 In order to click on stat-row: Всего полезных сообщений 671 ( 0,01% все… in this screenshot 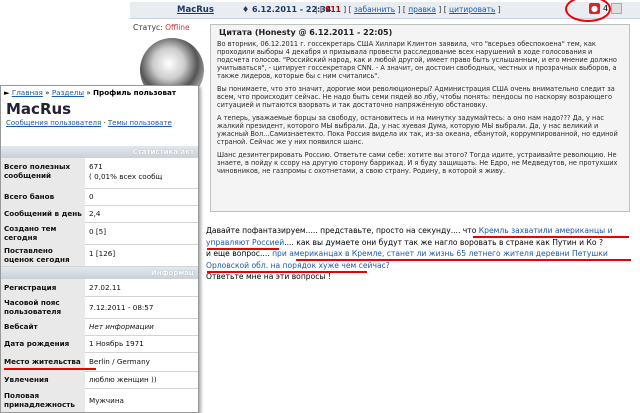, I will do `click(99, 173)`.